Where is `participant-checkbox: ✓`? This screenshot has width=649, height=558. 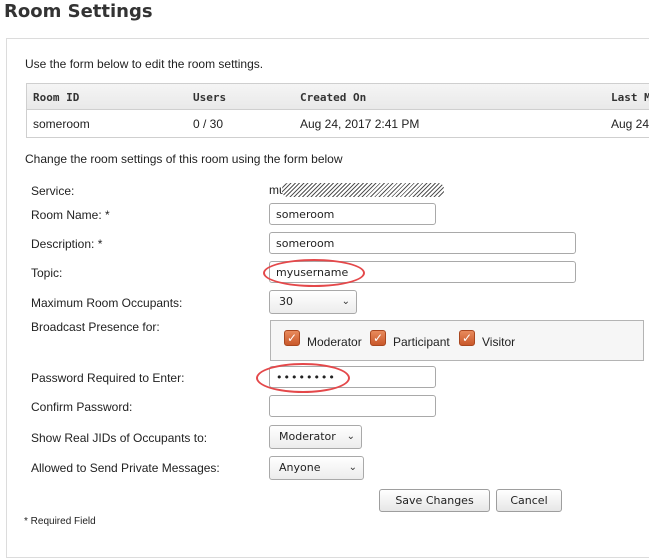
participant-checkbox: ✓ is located at coordinates (378, 338).